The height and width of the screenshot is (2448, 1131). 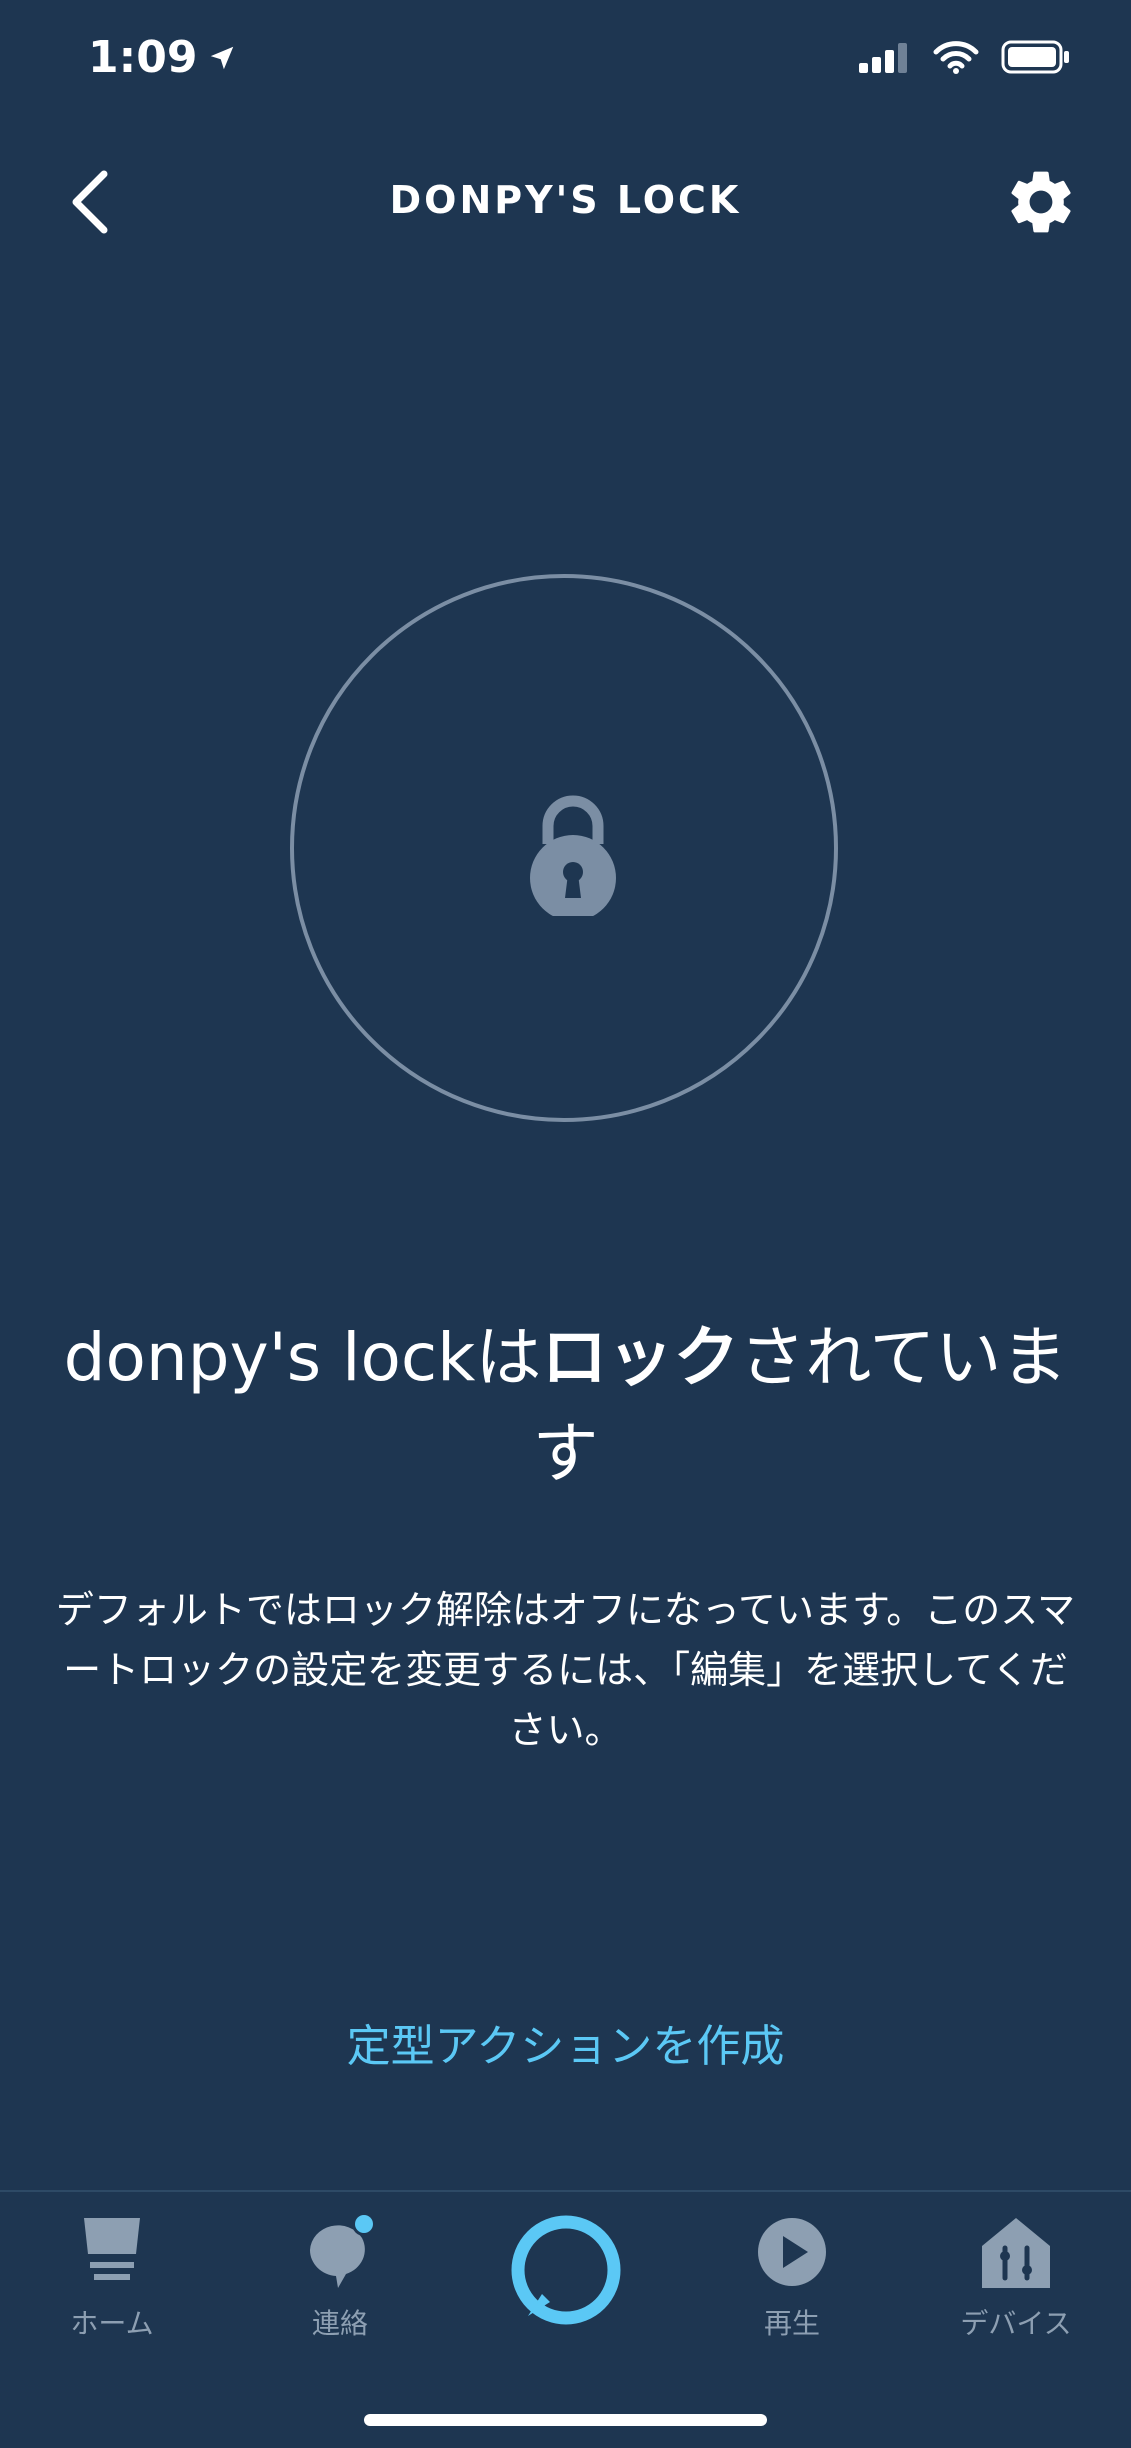 I want to click on clock-text: 1:09, so click(x=143, y=57).